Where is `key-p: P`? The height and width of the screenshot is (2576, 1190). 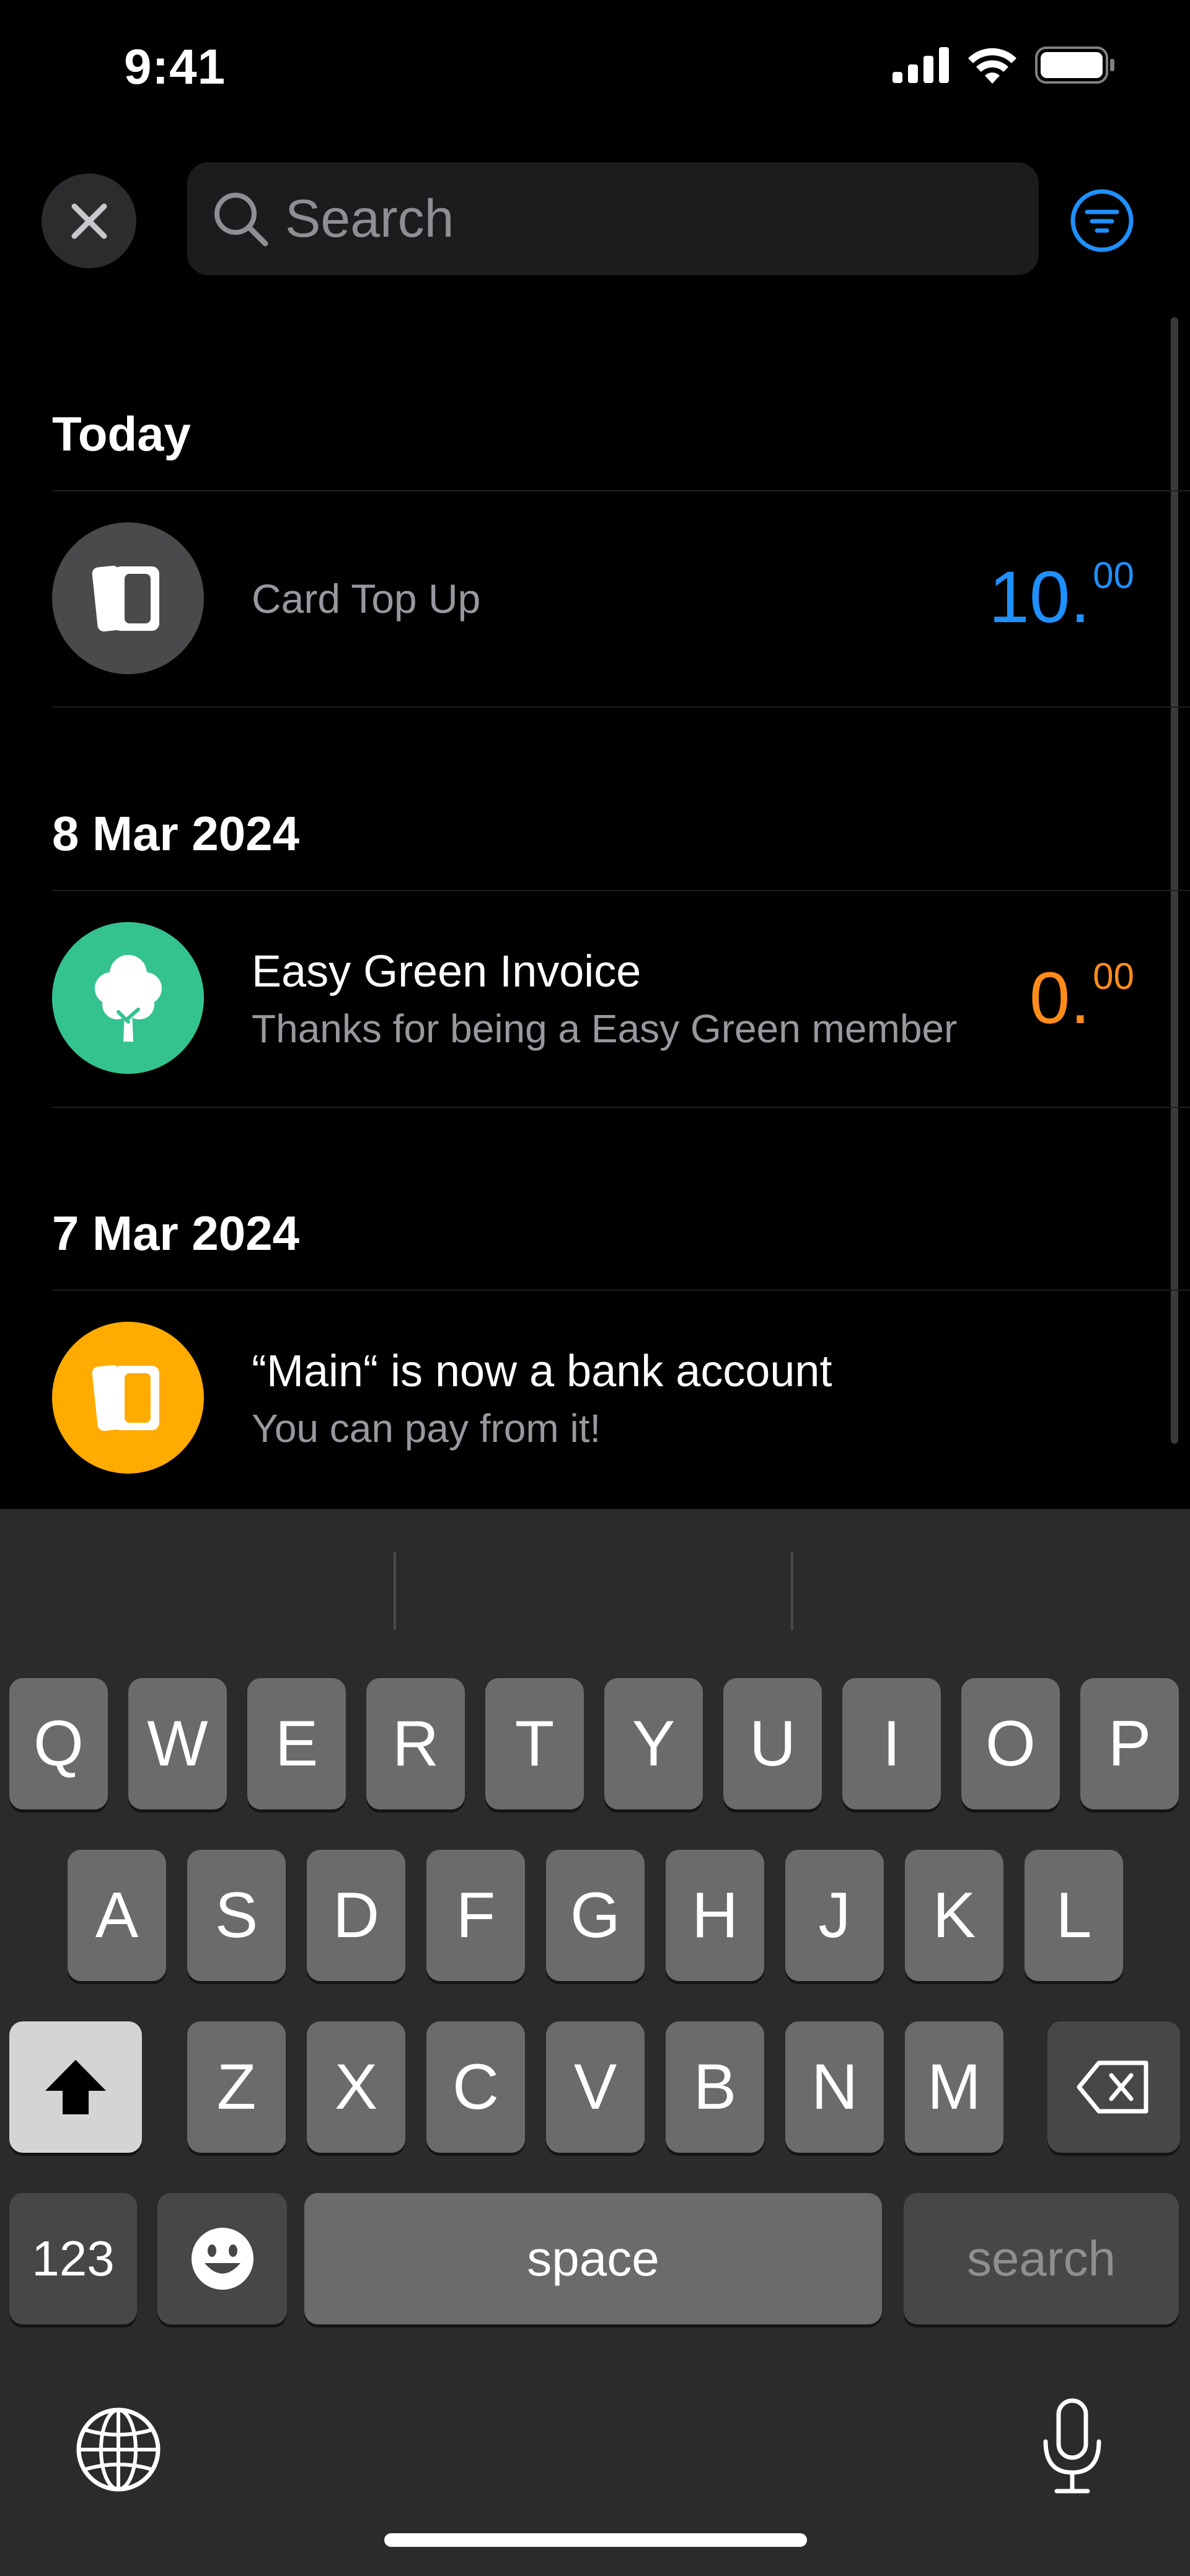
key-p: P is located at coordinates (1129, 1744).